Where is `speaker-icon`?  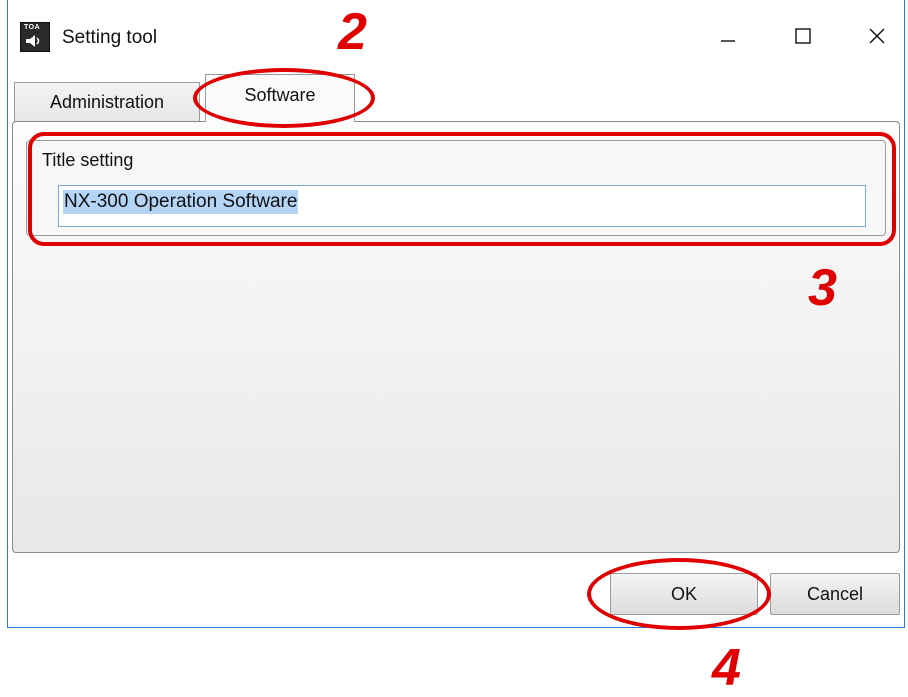 speaker-icon is located at coordinates (33, 41).